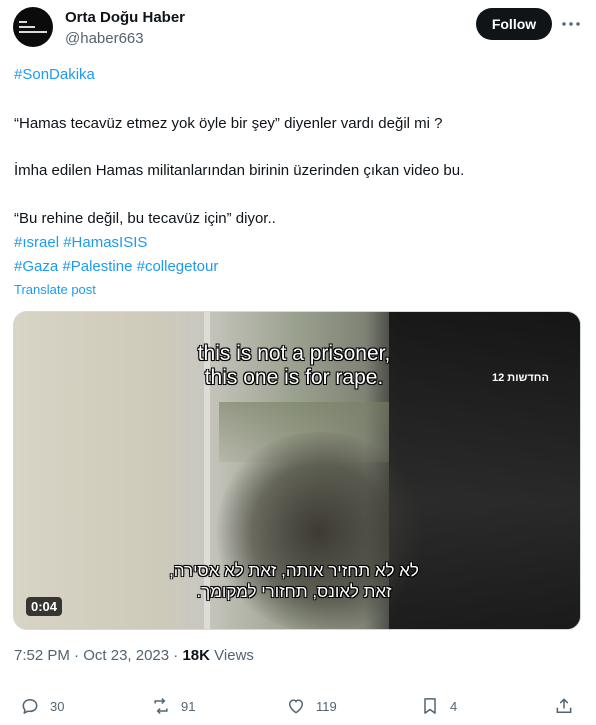 This screenshot has width=596, height=725. I want to click on tweet-time: 7:52 PM, so click(42, 655).